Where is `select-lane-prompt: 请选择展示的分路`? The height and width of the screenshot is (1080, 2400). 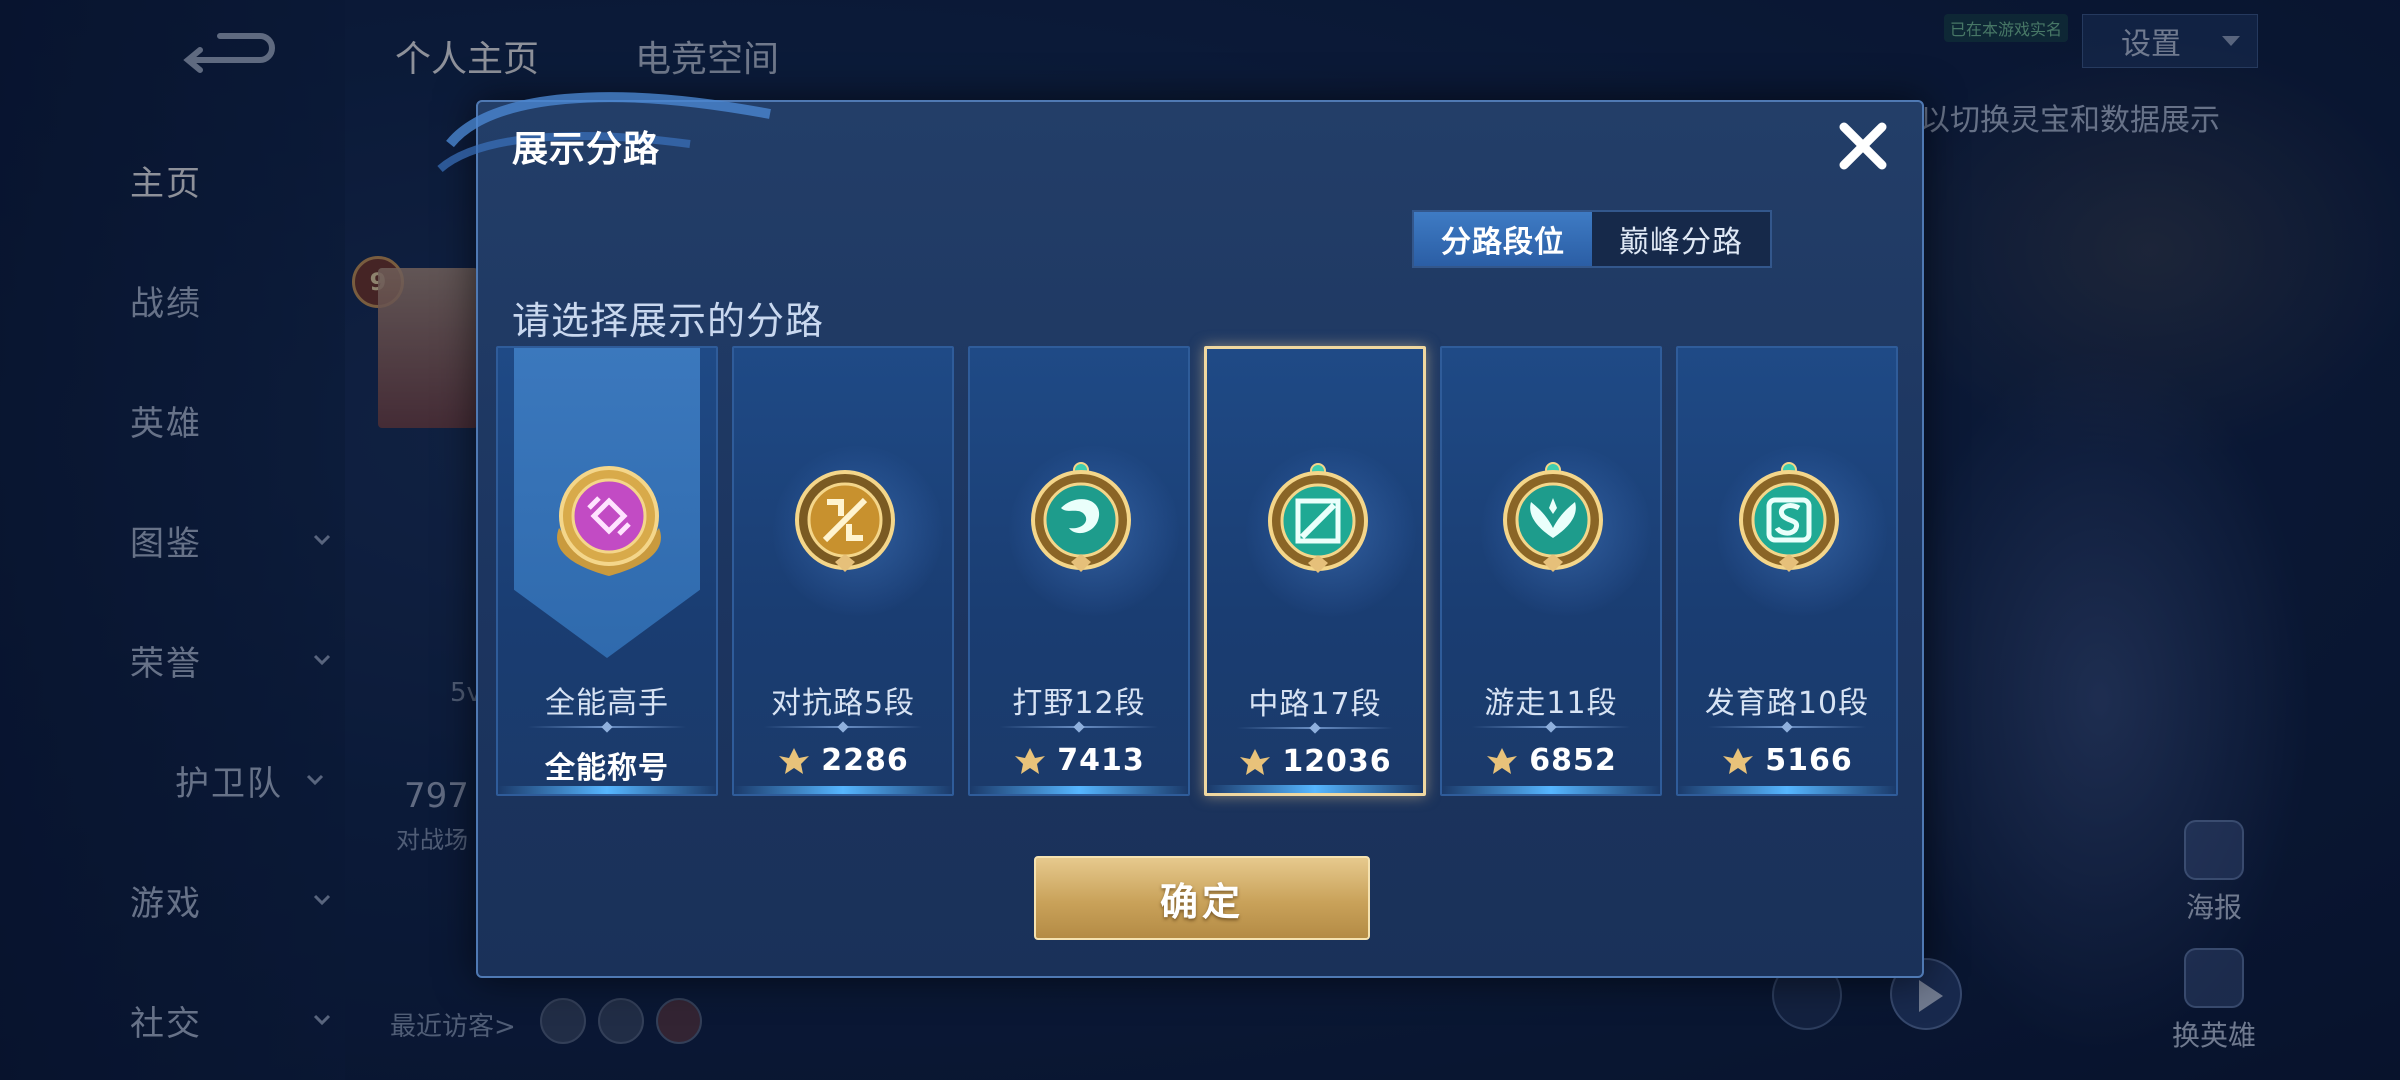
select-lane-prompt: 请选择展示的分路 is located at coordinates (668, 321).